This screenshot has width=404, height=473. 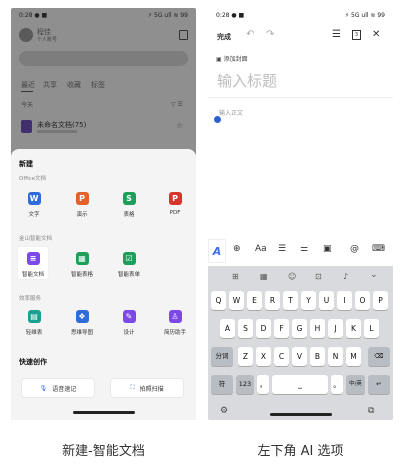 What do you see at coordinates (364, 15) in the screenshot?
I see `status-icons: ⚡ 5G ull ≋ 99` at bounding box center [364, 15].